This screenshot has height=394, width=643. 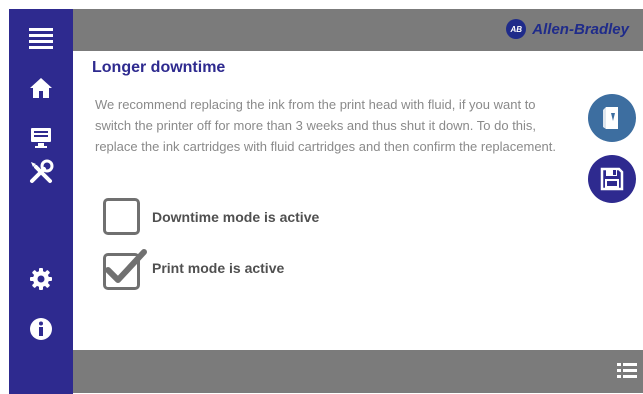 I want to click on downtime-mode-label: Downtime mode is active, so click(x=236, y=216).